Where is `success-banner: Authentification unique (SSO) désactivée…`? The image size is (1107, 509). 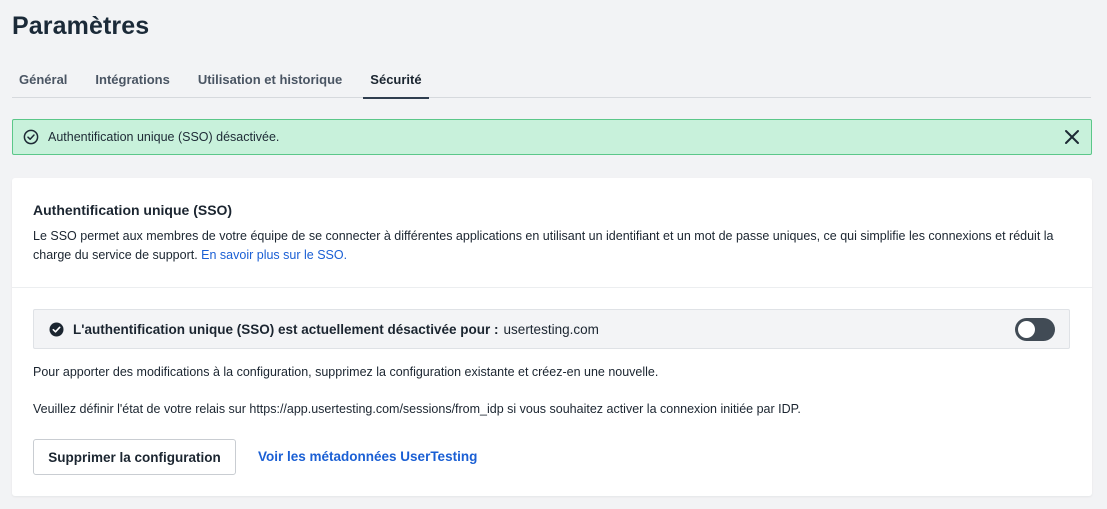
success-banner: Authentification unique (SSO) désactivée… is located at coordinates (552, 137).